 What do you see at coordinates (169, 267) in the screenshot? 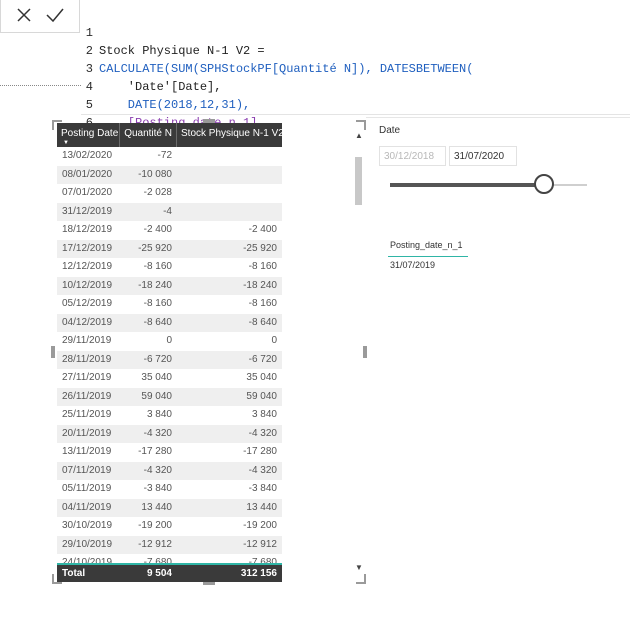
I see `table-row: 12/12/2019 -8 160 -8 160` at bounding box center [169, 267].